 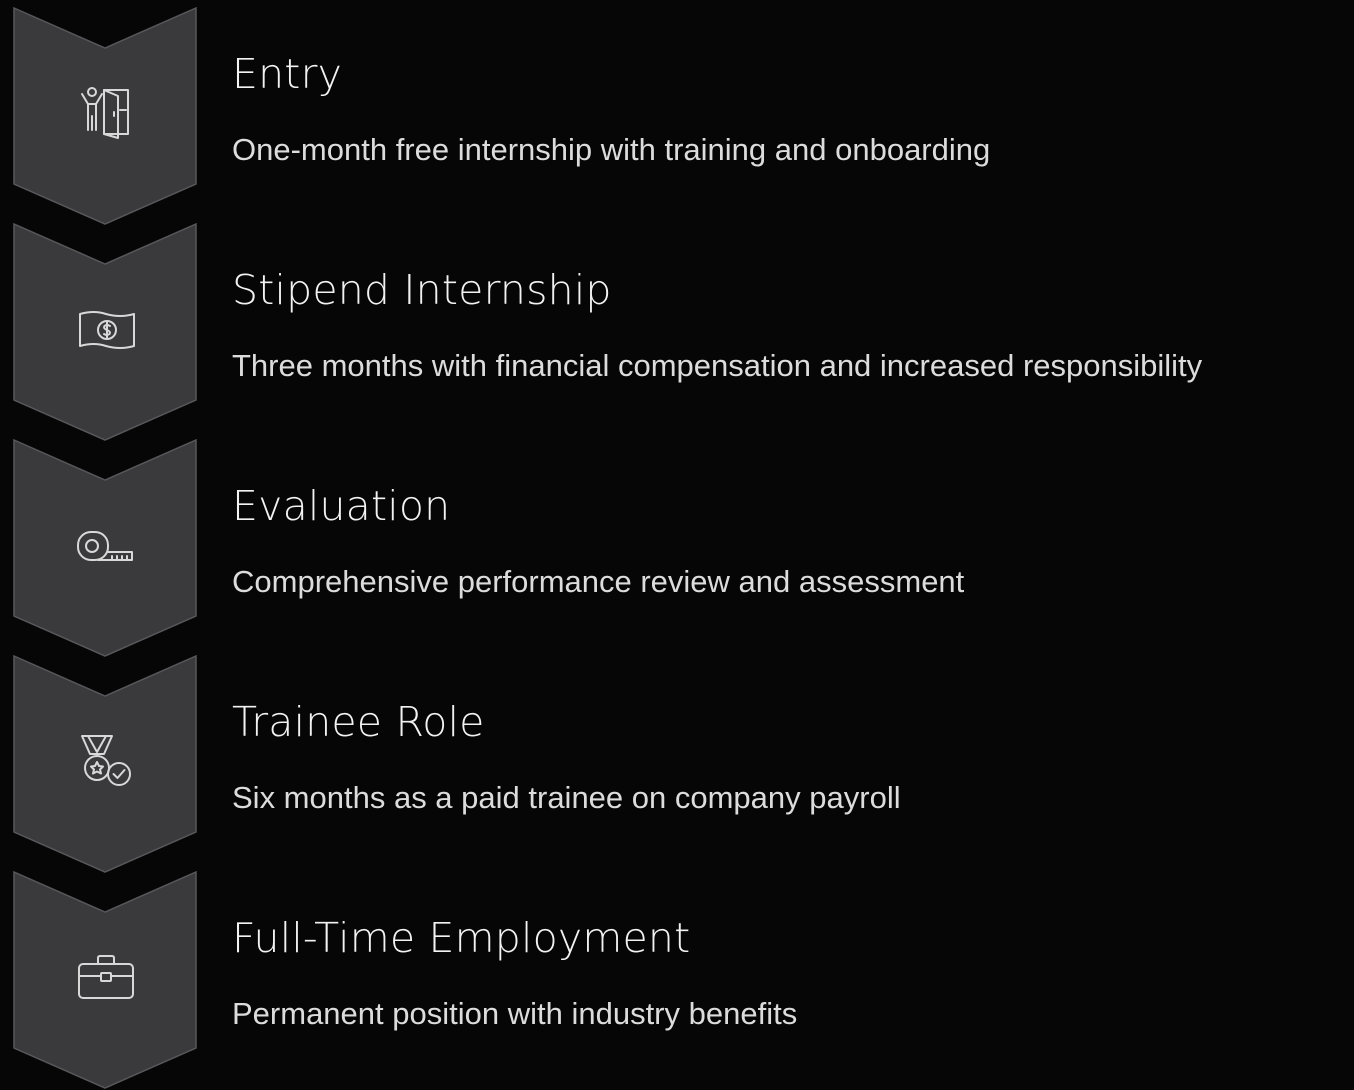 I want to click on step-title: Full-Time Employment, so click(x=461, y=938).